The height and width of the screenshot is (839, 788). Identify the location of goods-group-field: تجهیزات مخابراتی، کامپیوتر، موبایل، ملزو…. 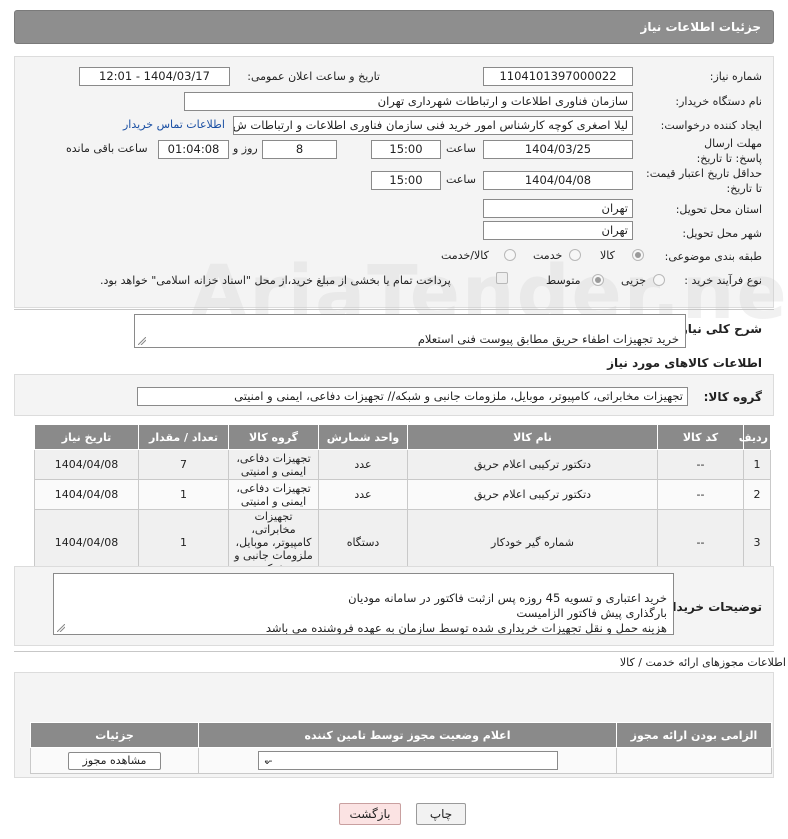
(412, 396).